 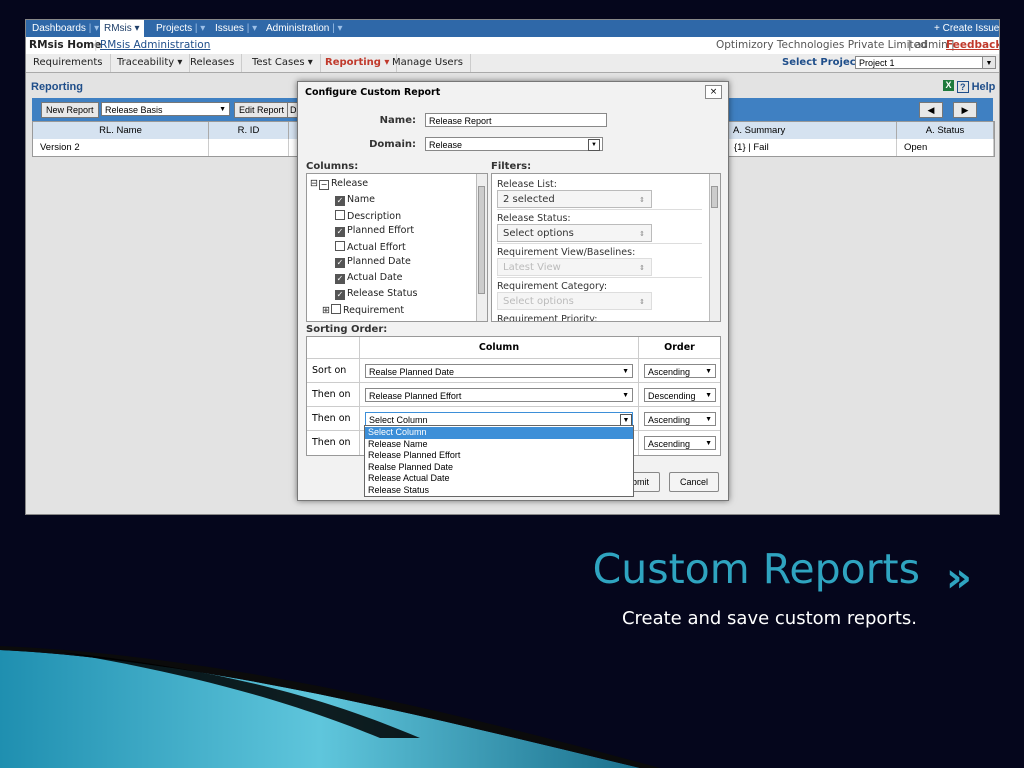 I want to click on create-issue-link: + Create Issue, so click(x=966, y=28).